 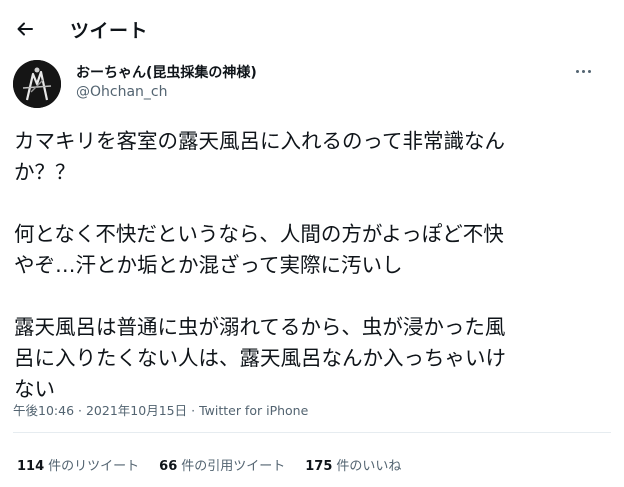 I want to click on back-button, so click(x=25, y=29).